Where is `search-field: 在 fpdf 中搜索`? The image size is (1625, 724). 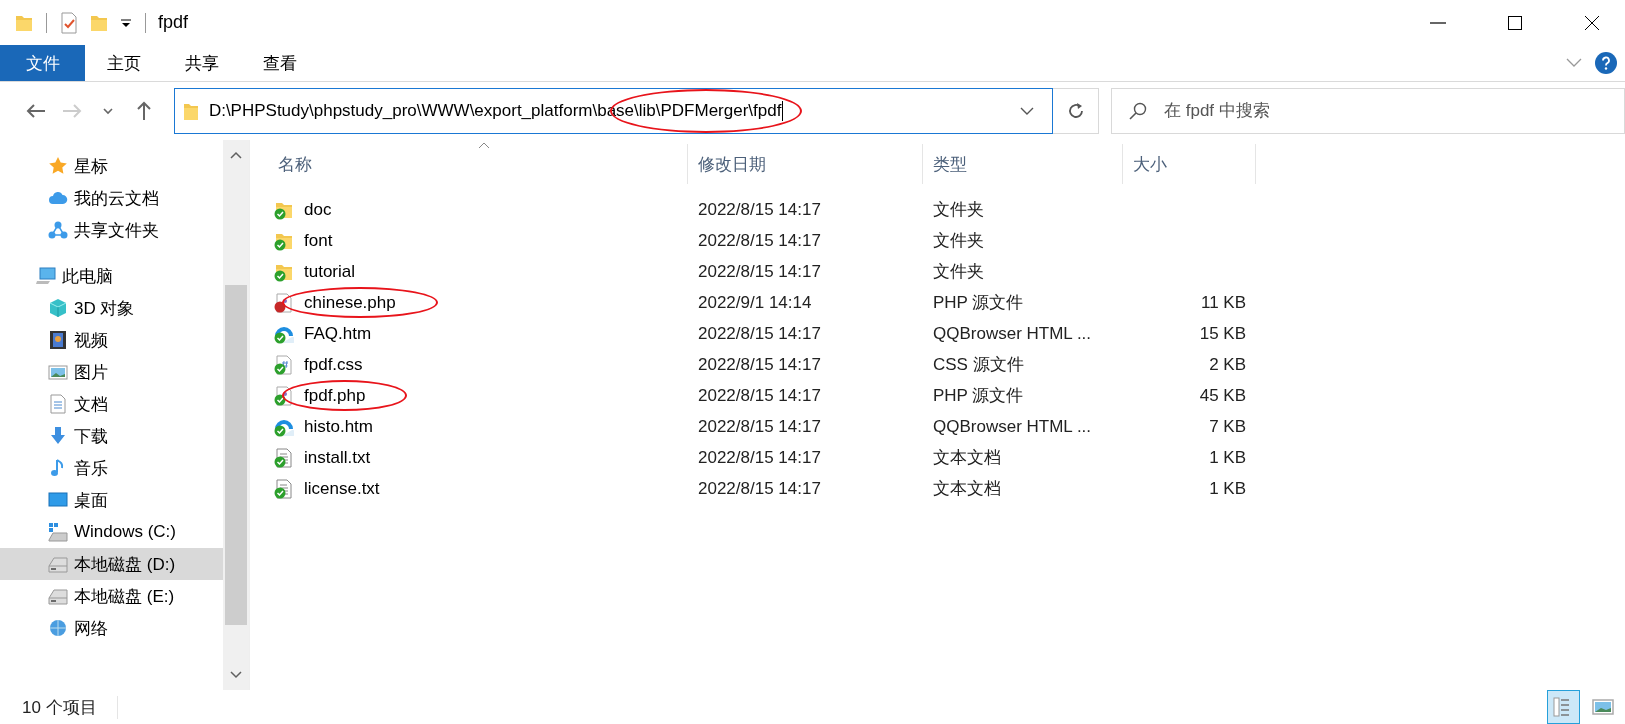
search-field: 在 fpdf 中搜索 is located at coordinates (1368, 111).